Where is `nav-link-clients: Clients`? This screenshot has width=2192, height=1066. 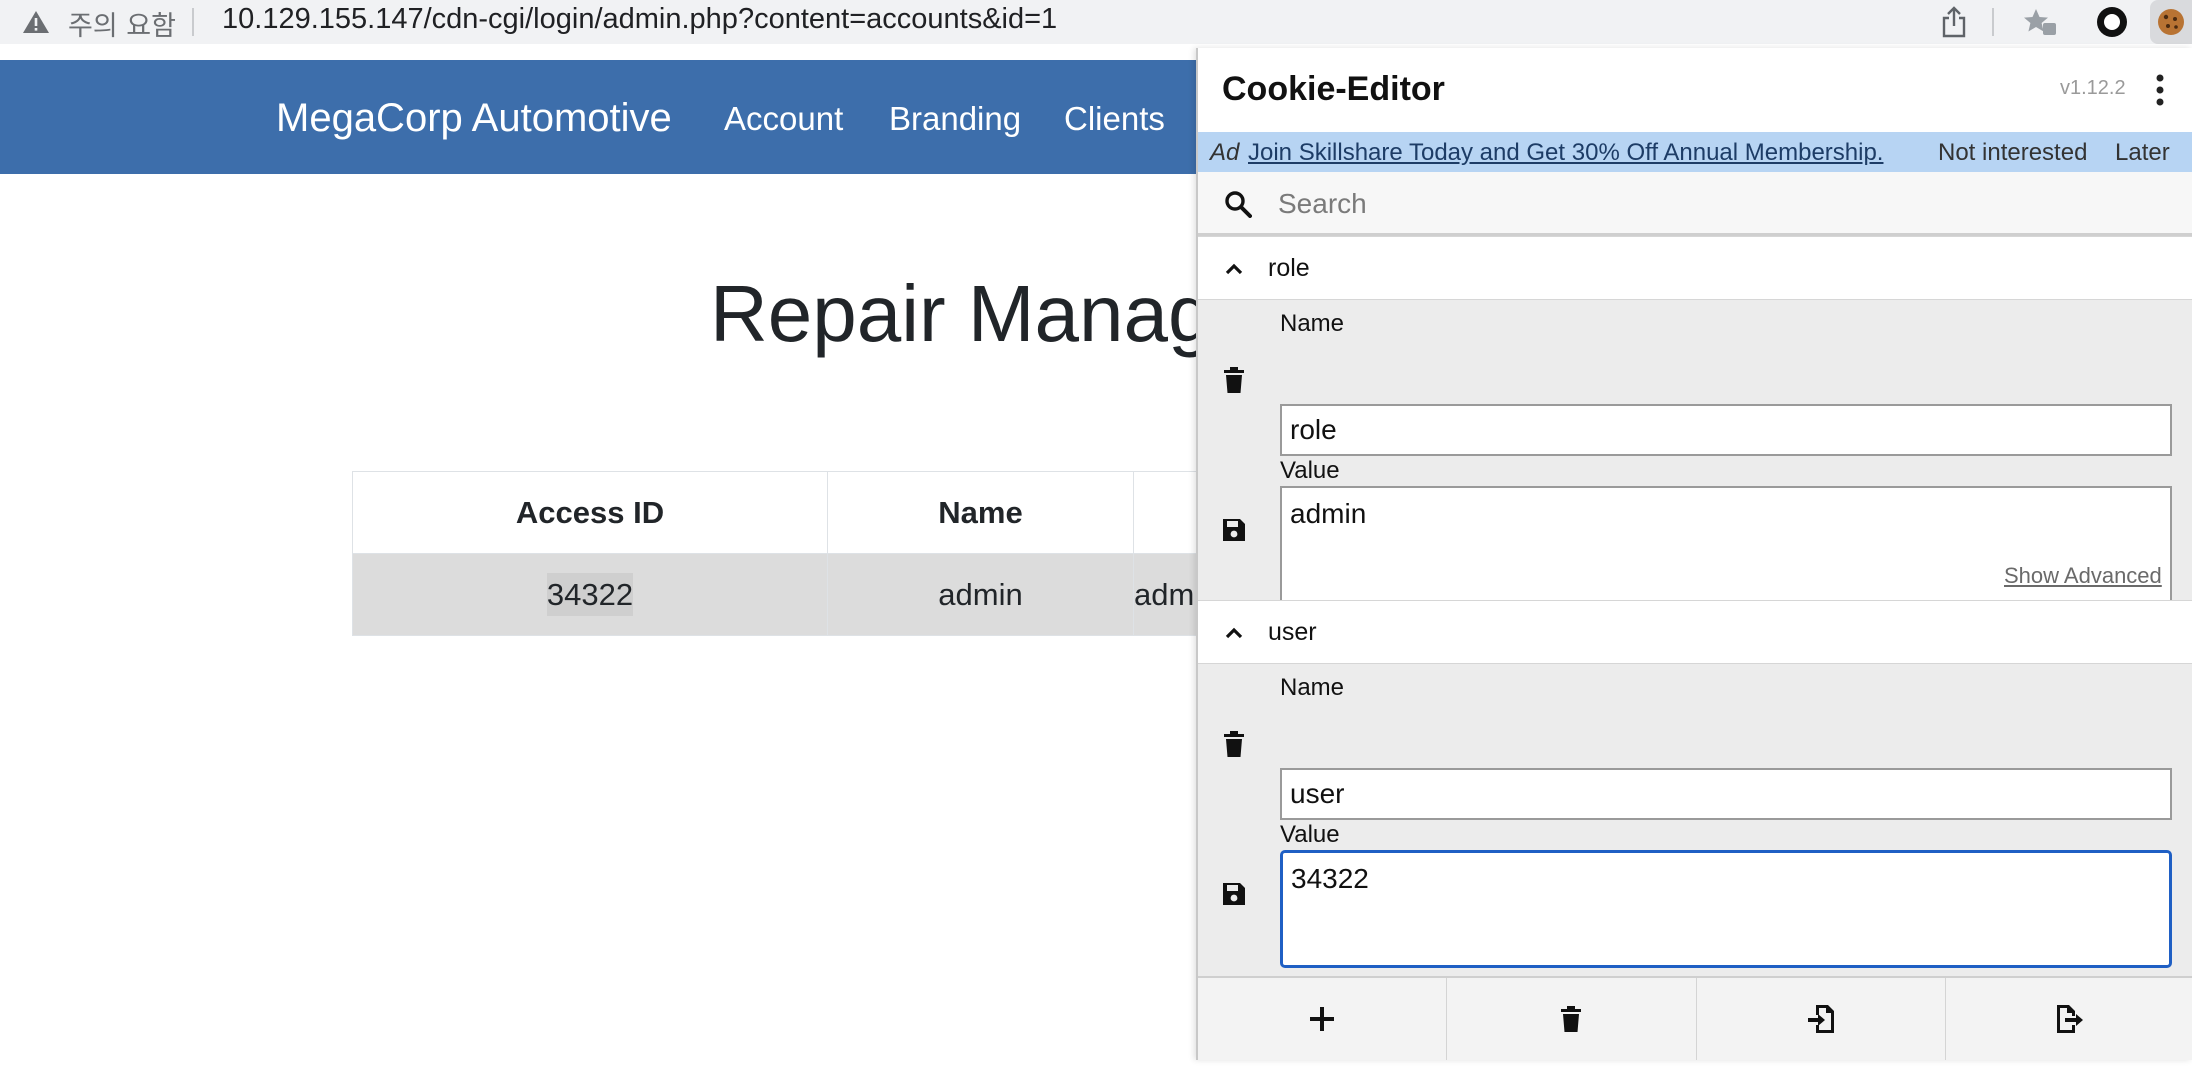
nav-link-clients: Clients is located at coordinates (1114, 119).